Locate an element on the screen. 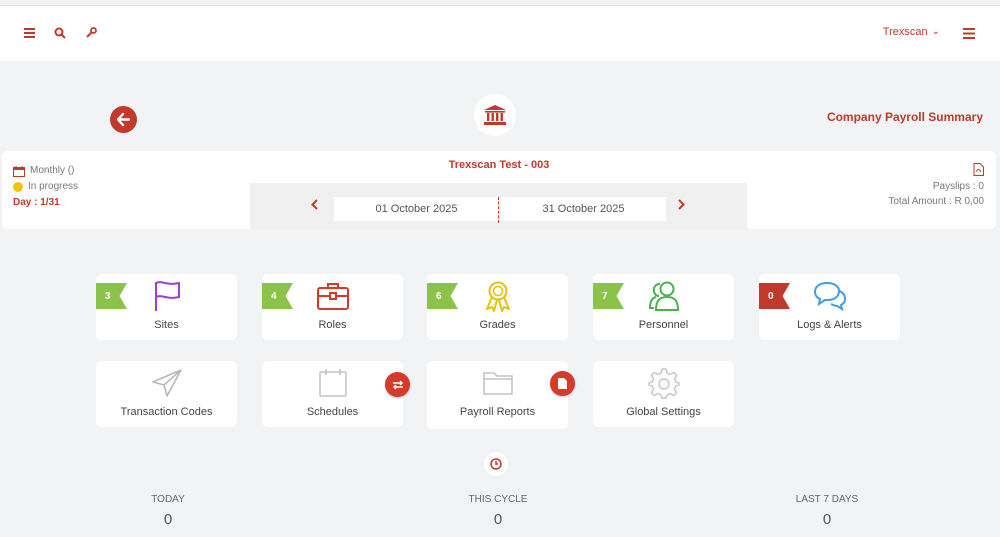  briefcase-icon is located at coordinates (332, 296).